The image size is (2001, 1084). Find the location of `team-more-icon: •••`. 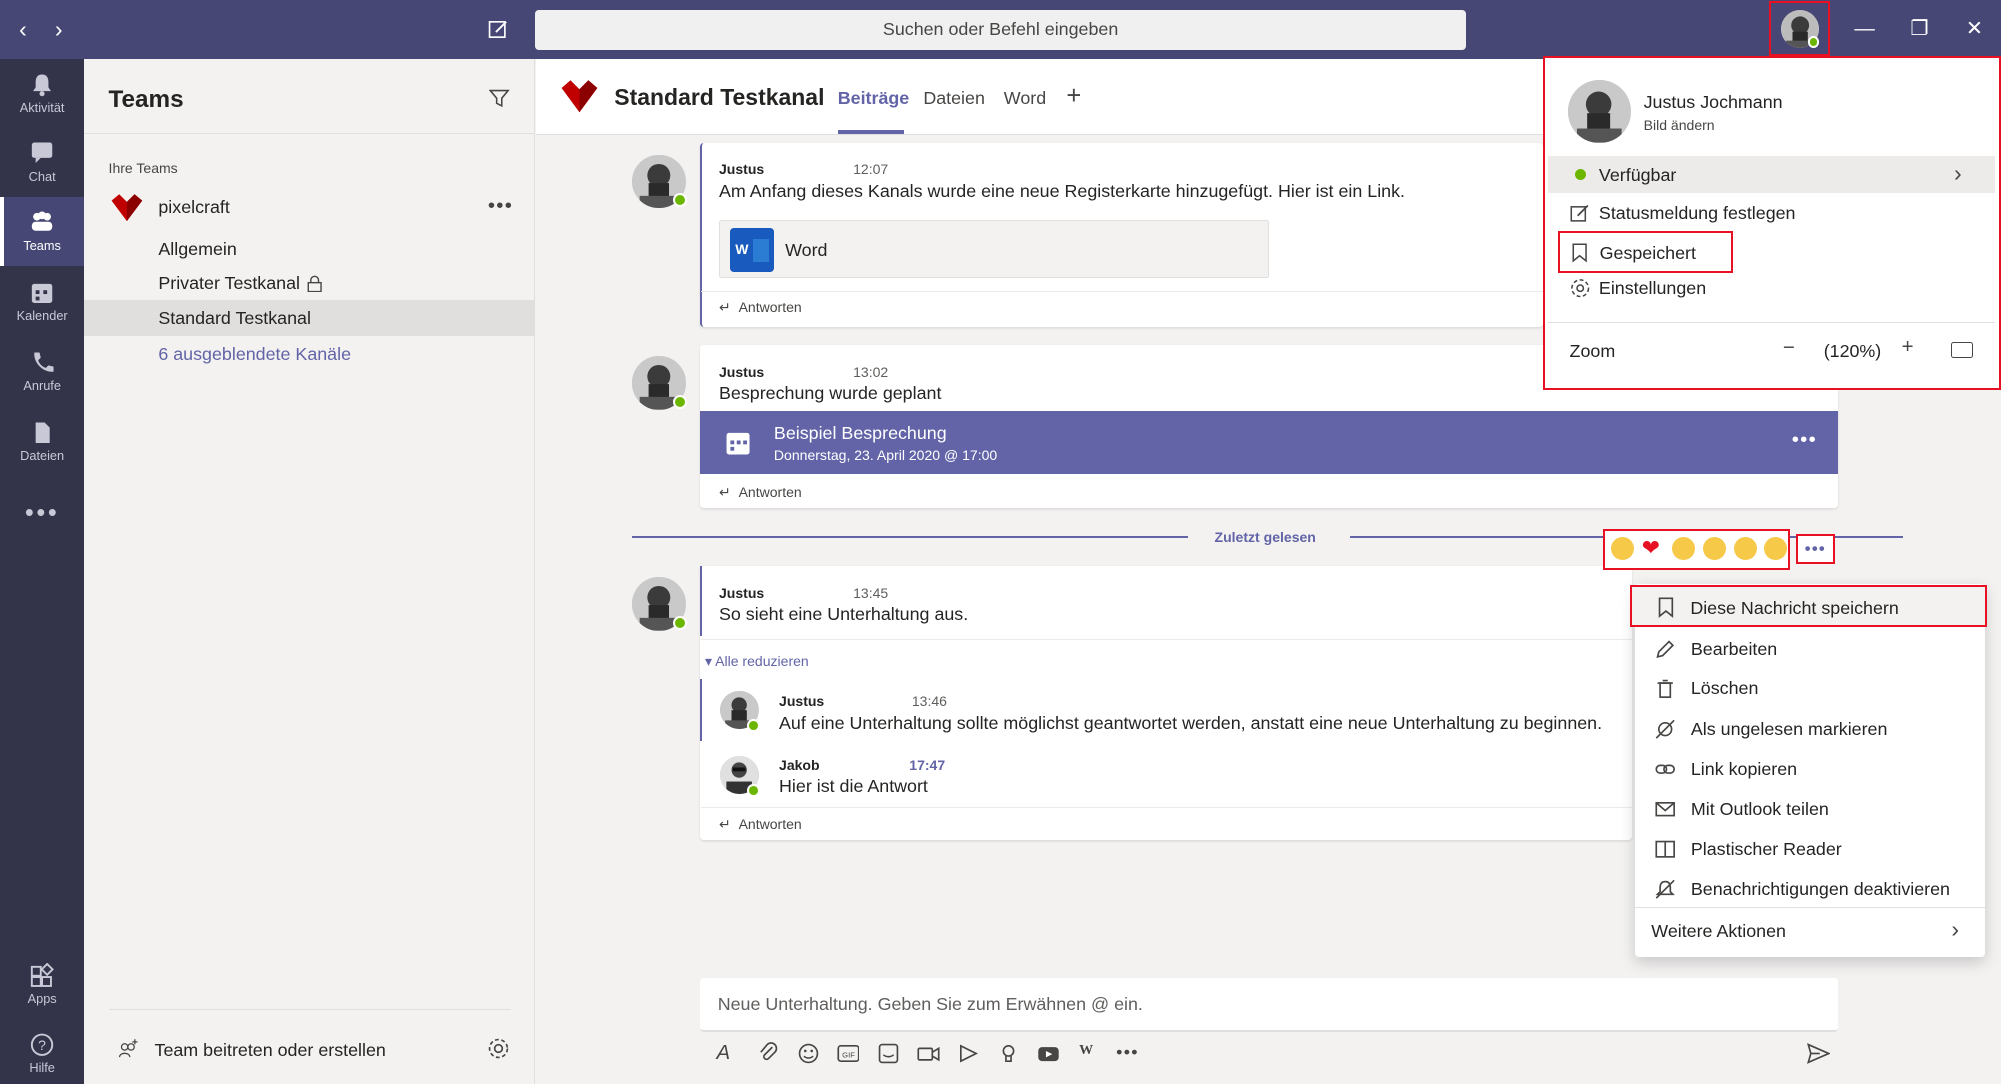

team-more-icon: ••• is located at coordinates (500, 206).